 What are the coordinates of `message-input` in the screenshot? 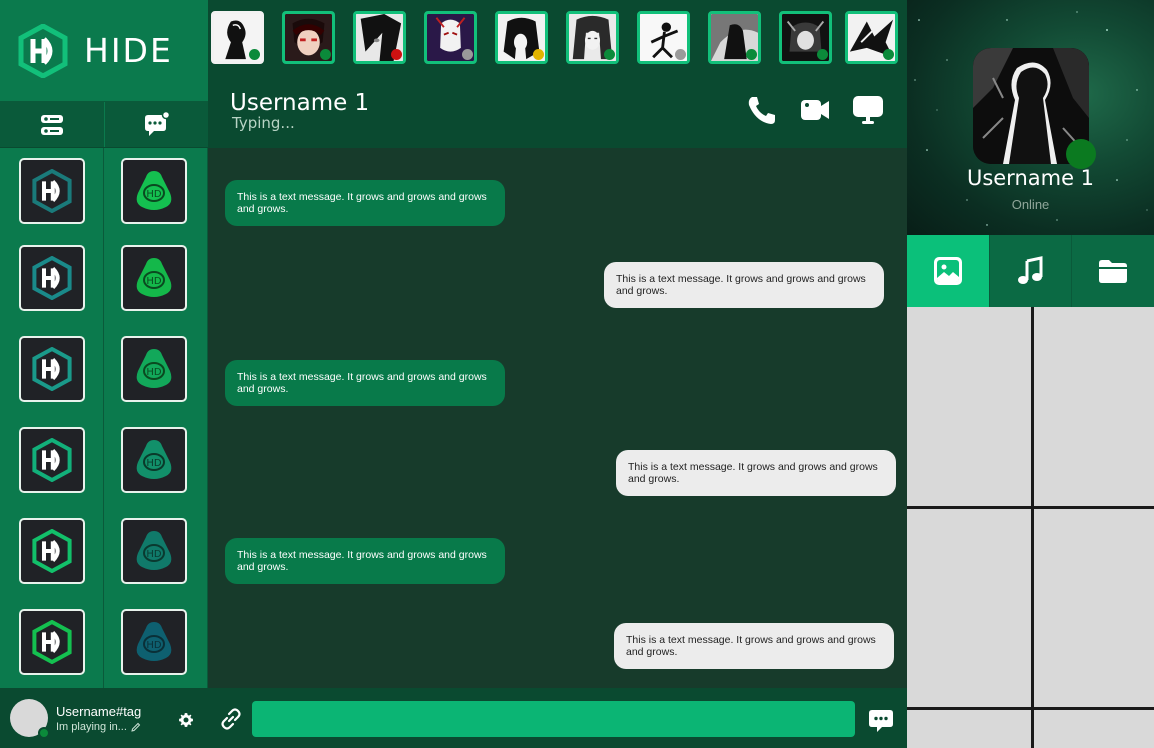 It's located at (553, 719).